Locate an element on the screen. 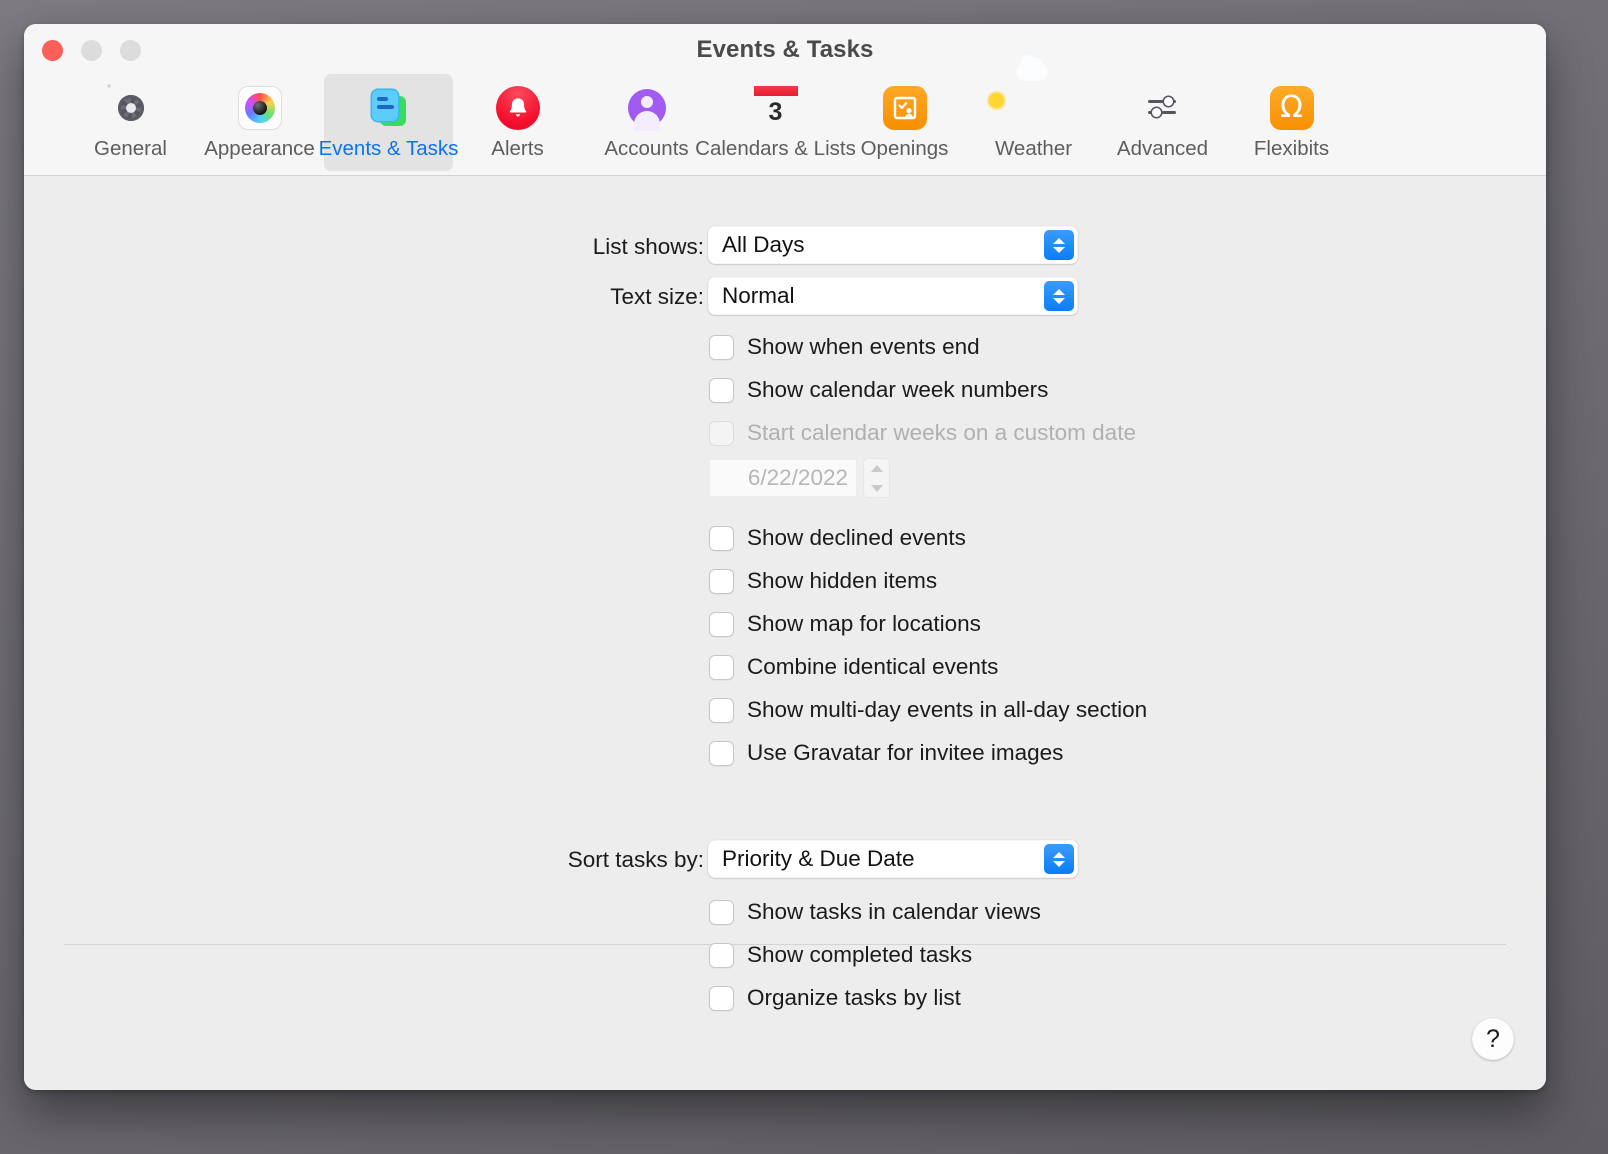 The height and width of the screenshot is (1154, 1608). tab-weather: Weather is located at coordinates (1033, 113).